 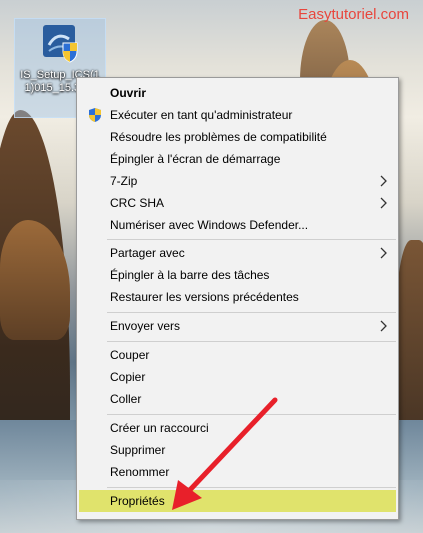 I want to click on menu-item-label: Partager avec, so click(x=147, y=253).